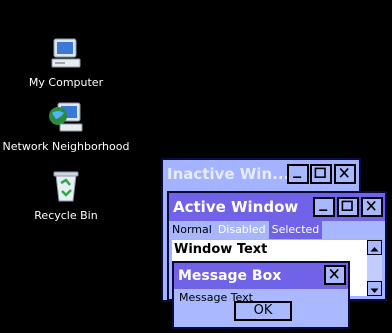 The width and height of the screenshot is (392, 333). I want to click on desktop-icon-my-computer: My Computer, so click(66, 62).